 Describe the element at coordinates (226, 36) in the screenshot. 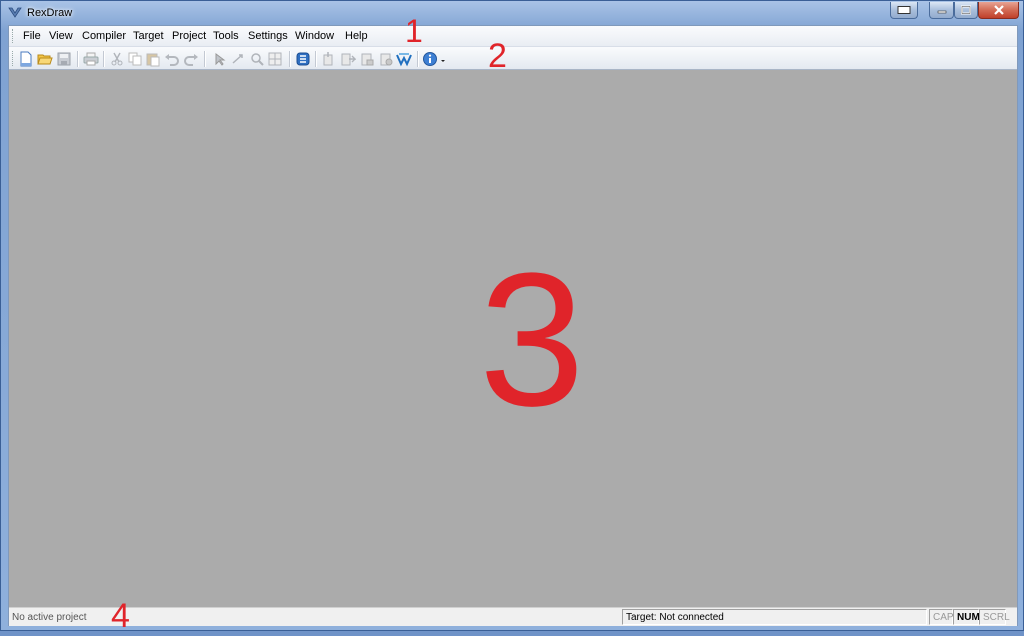

I see `menu-tools: Tools` at that location.